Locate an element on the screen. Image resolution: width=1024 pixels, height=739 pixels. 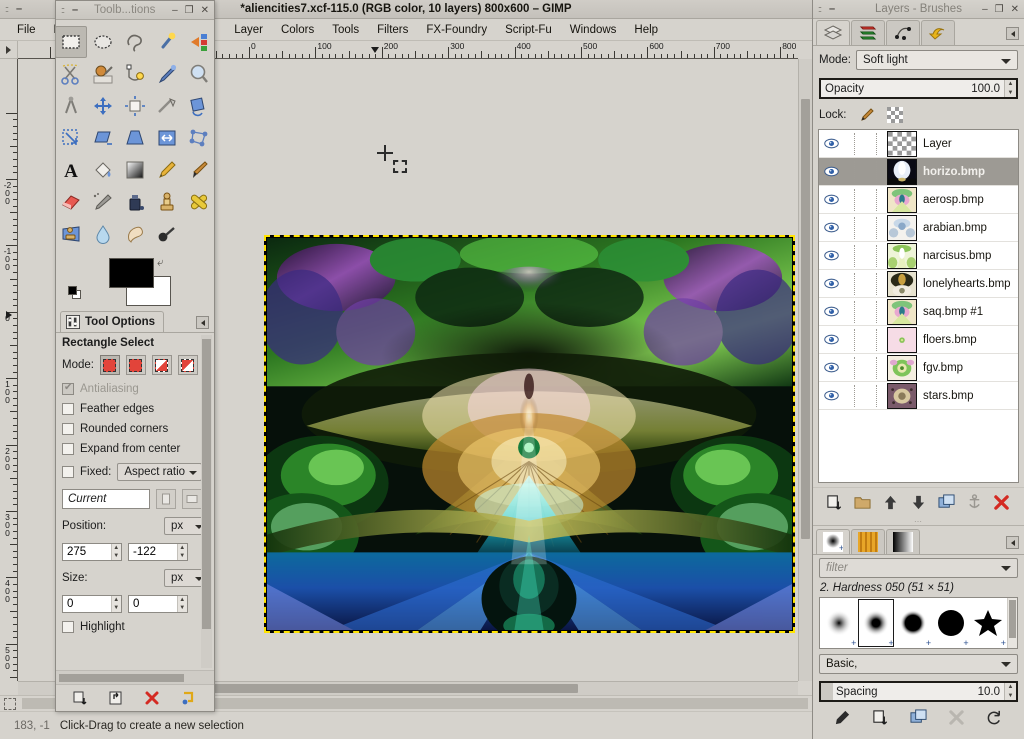
tab-undo-history is located at coordinates (938, 32).